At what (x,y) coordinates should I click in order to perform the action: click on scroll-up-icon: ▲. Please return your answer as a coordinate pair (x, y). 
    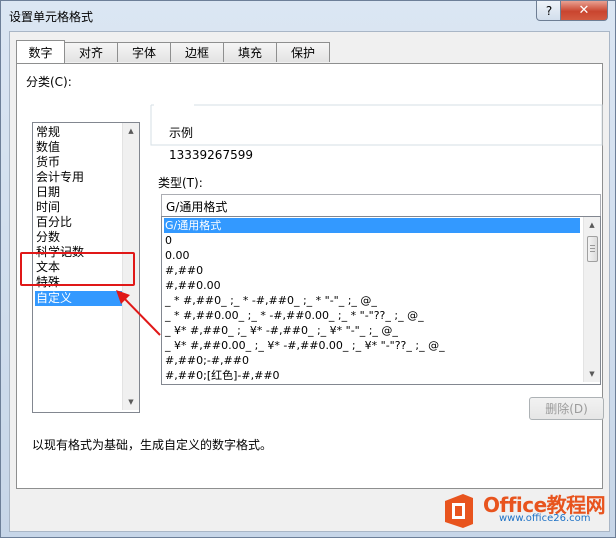
    Looking at the image, I should click on (592, 225).